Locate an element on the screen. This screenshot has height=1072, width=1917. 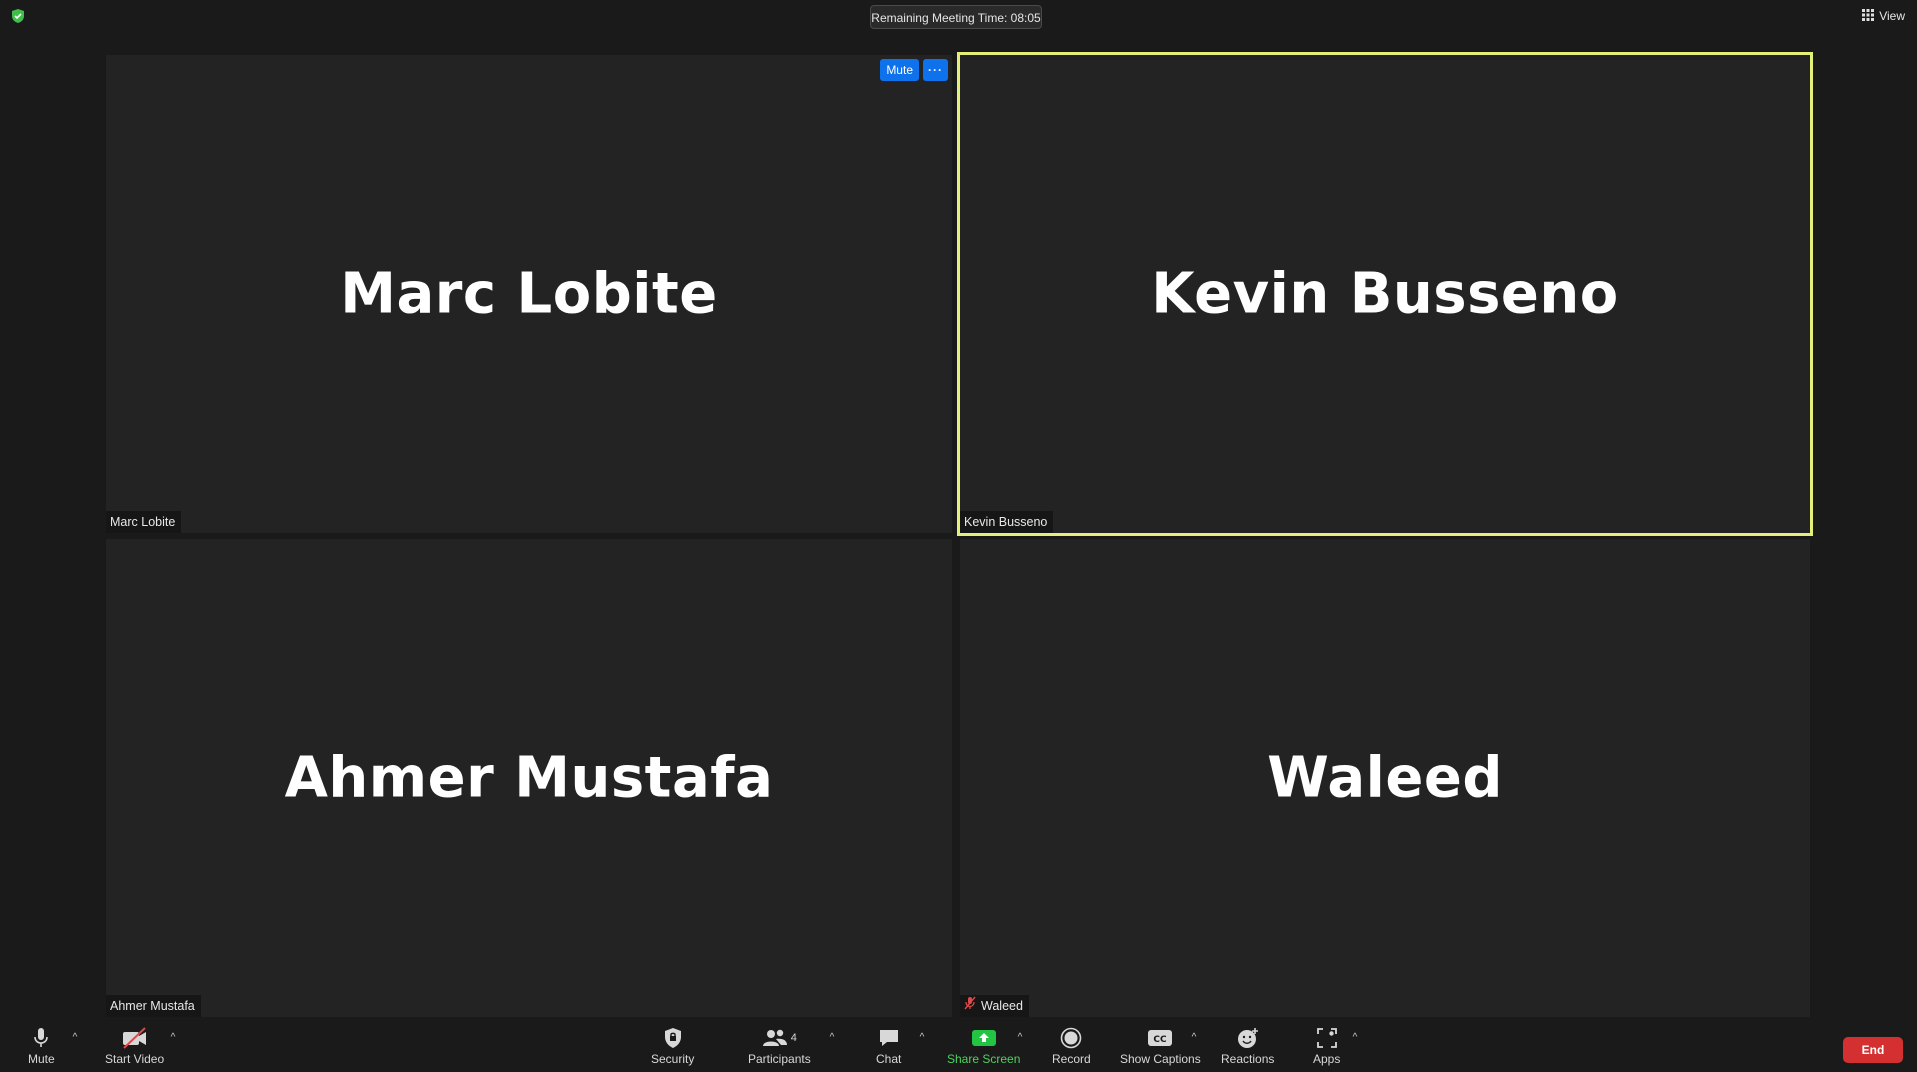
start-video-button: Start Video is located at coordinates (134, 1048).